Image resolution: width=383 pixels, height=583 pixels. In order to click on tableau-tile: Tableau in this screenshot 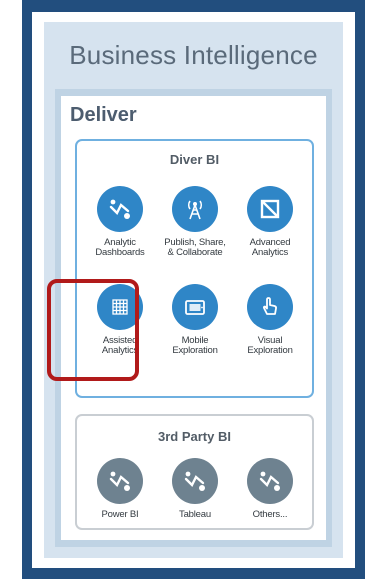, I will do `click(195, 489)`.